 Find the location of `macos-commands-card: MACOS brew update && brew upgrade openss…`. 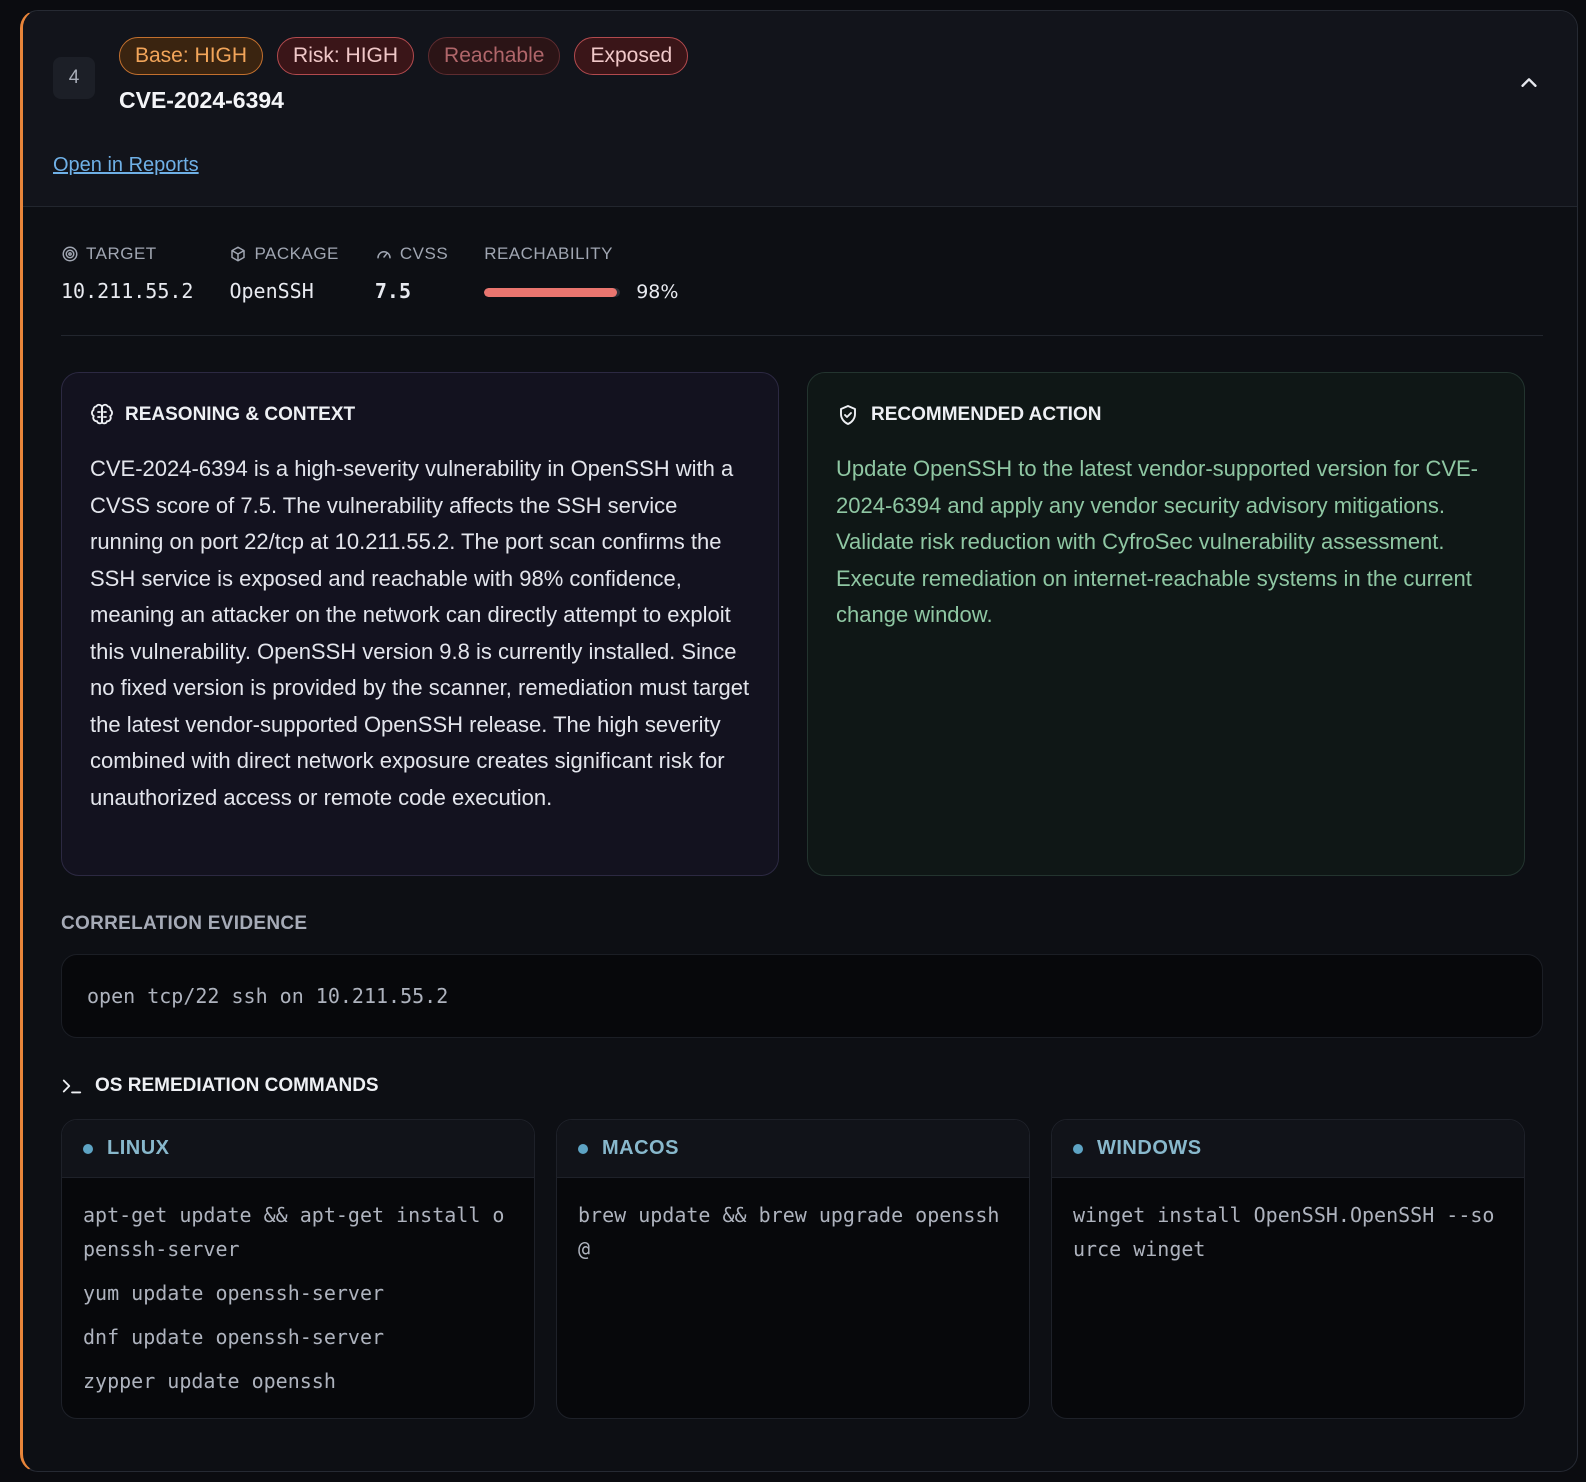

macos-commands-card: MACOS brew update && brew upgrade openss… is located at coordinates (793, 1269).